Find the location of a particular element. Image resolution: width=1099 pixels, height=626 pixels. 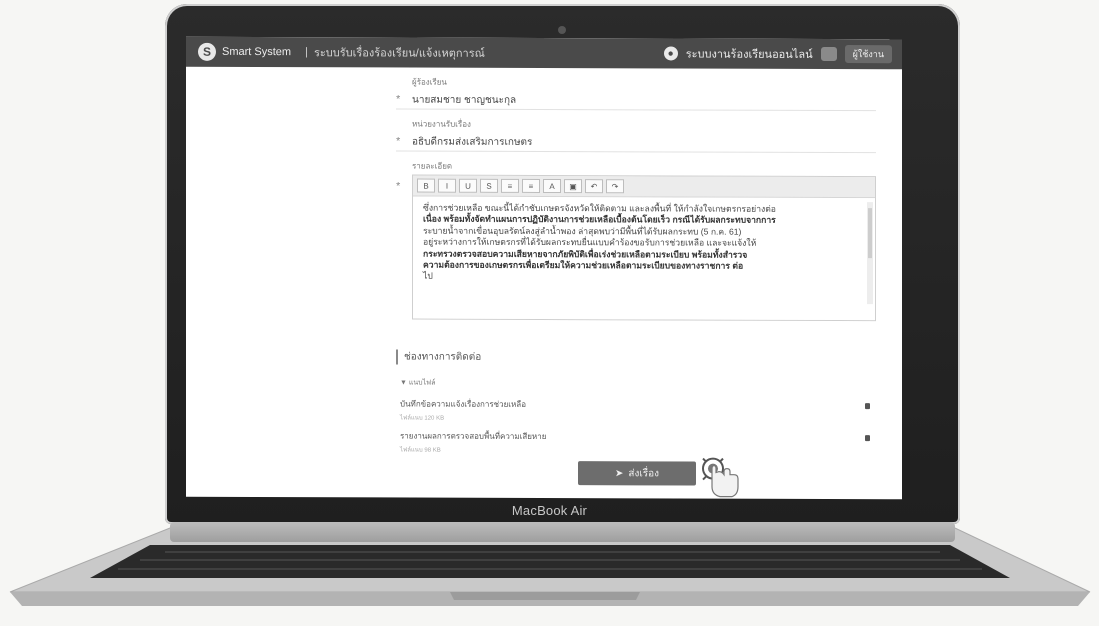

user-avatar-icon is located at coordinates (828, 54).